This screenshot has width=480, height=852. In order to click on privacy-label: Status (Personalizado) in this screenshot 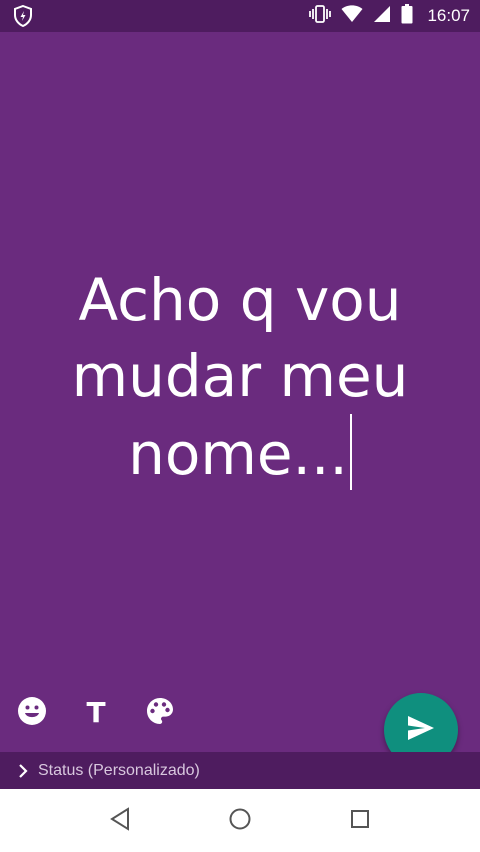, I will do `click(119, 770)`.